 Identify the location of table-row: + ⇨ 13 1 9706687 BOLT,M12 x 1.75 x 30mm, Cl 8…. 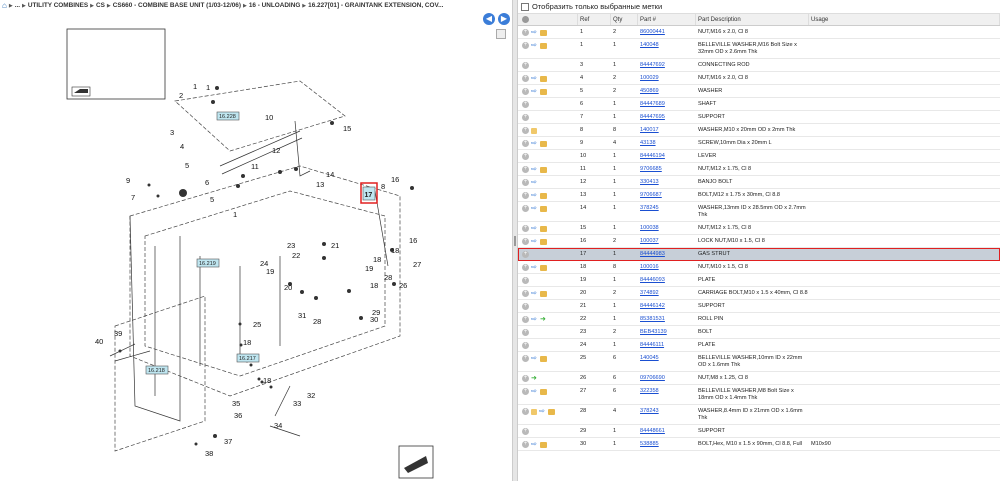
(759, 195).